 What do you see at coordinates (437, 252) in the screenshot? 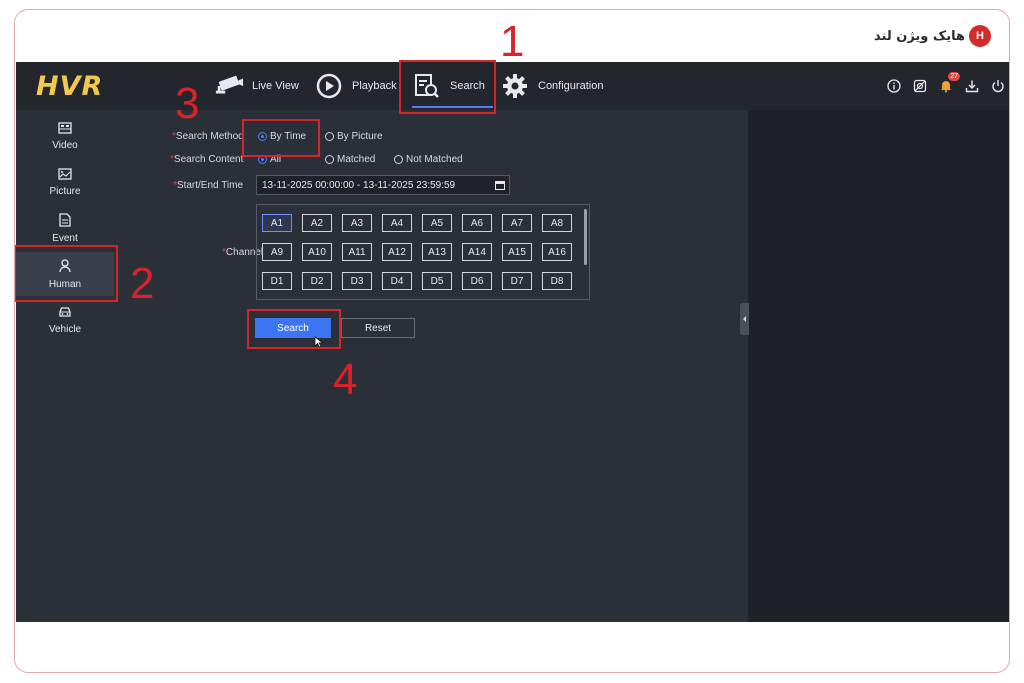
I see `channel-a13-button: A13` at bounding box center [437, 252].